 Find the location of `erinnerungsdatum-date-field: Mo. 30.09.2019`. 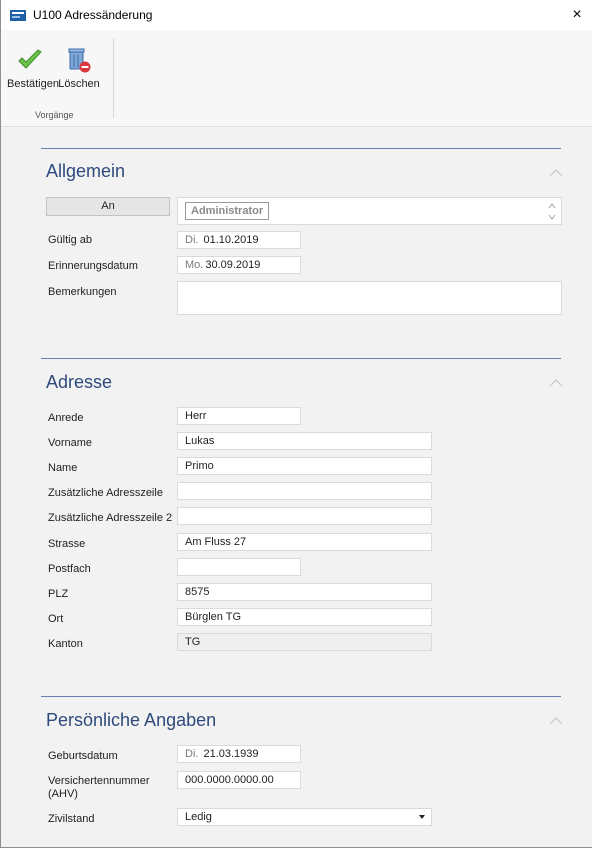

erinnerungsdatum-date-field: Mo. 30.09.2019 is located at coordinates (239, 265).